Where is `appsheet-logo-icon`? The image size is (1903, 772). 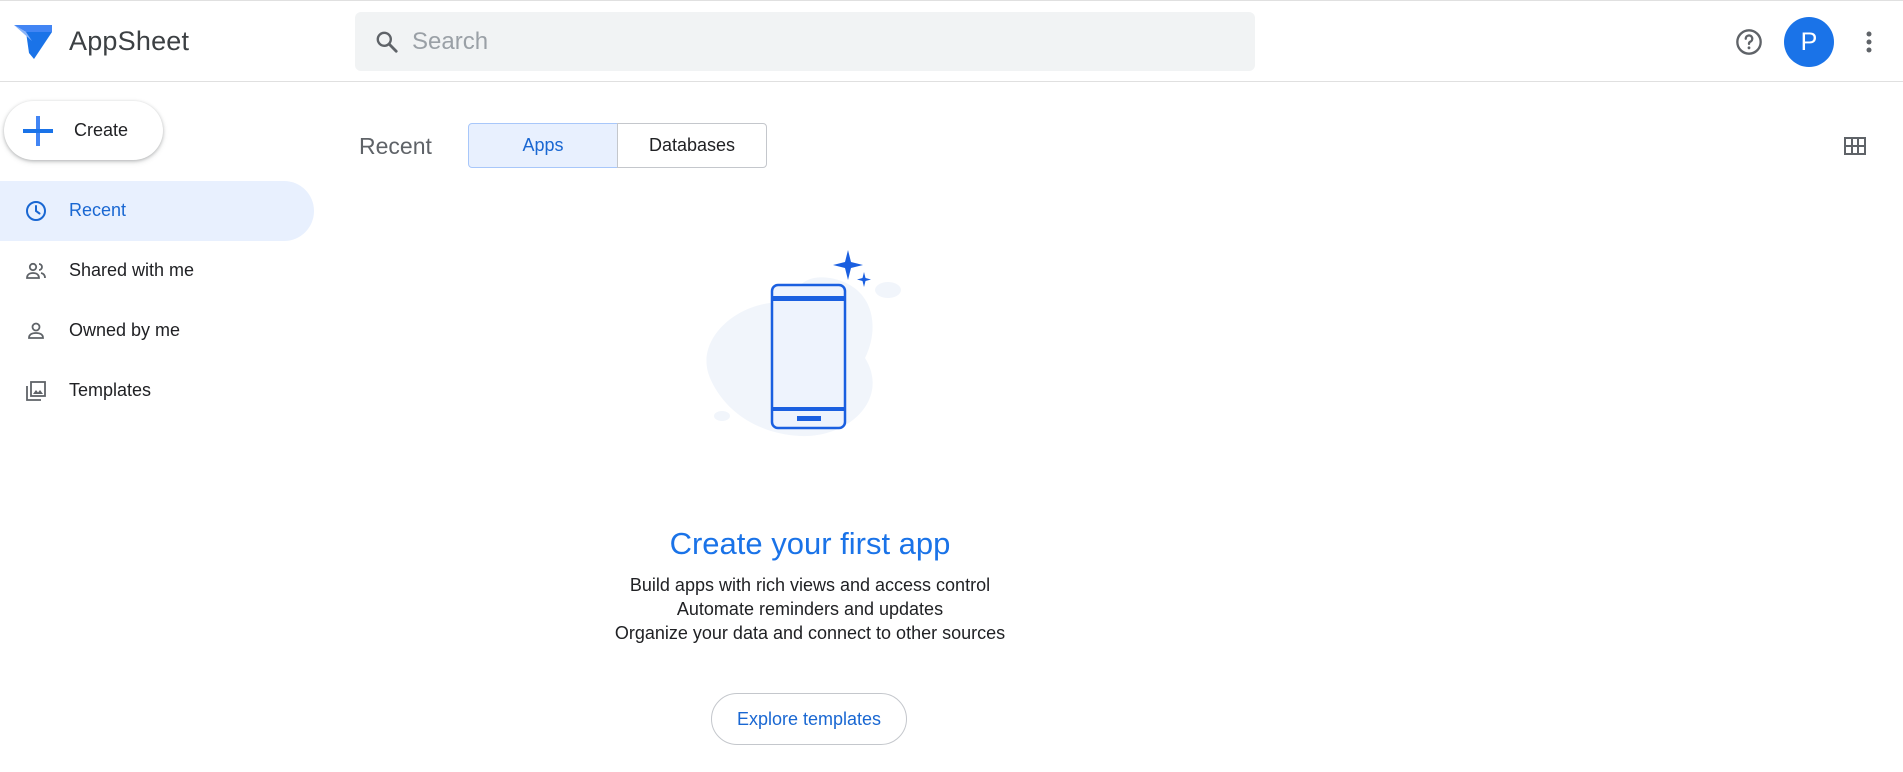
appsheet-logo-icon is located at coordinates (33, 42).